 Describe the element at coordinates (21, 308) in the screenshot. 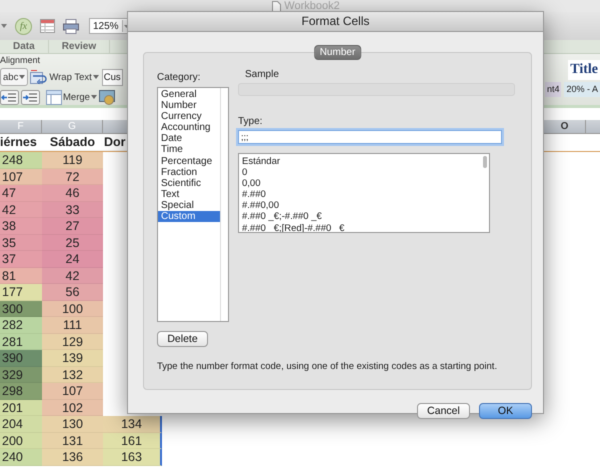

I see `table-cell: 300` at that location.